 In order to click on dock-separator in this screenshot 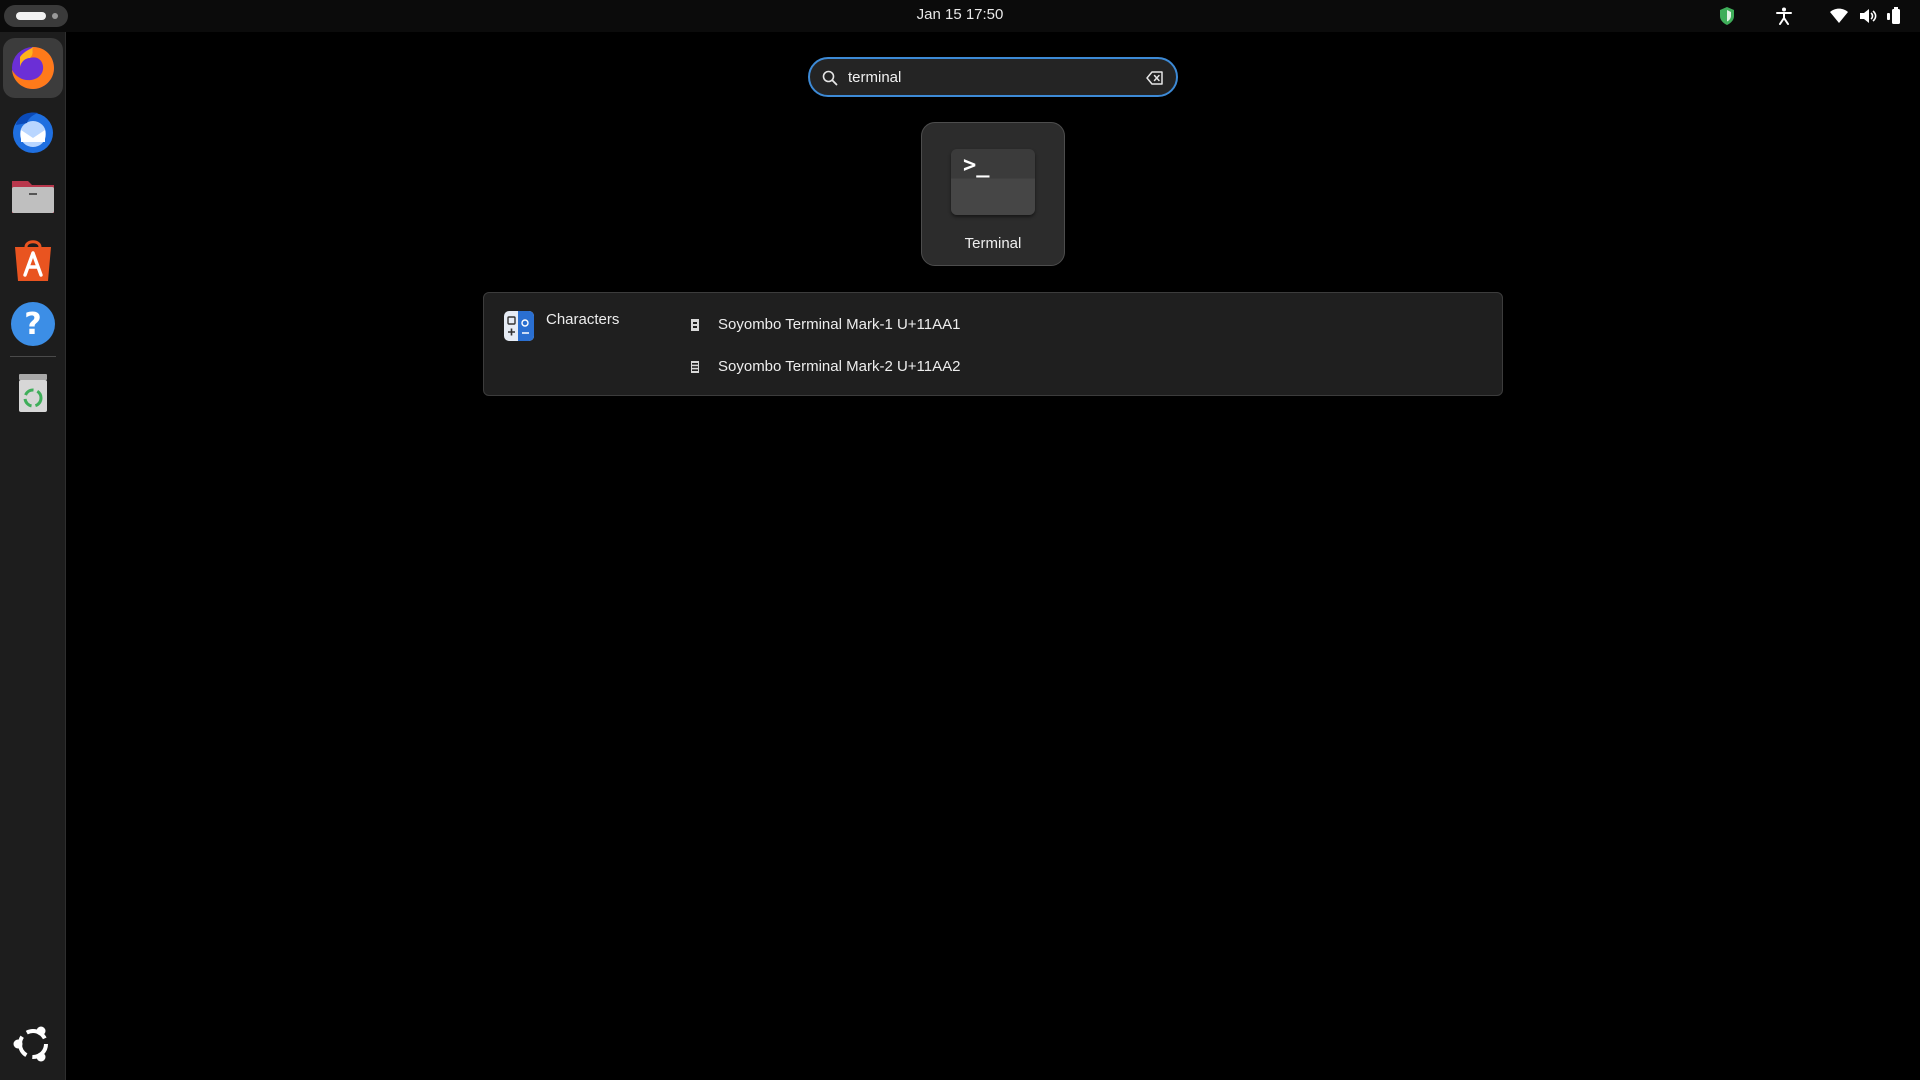, I will do `click(33, 356)`.